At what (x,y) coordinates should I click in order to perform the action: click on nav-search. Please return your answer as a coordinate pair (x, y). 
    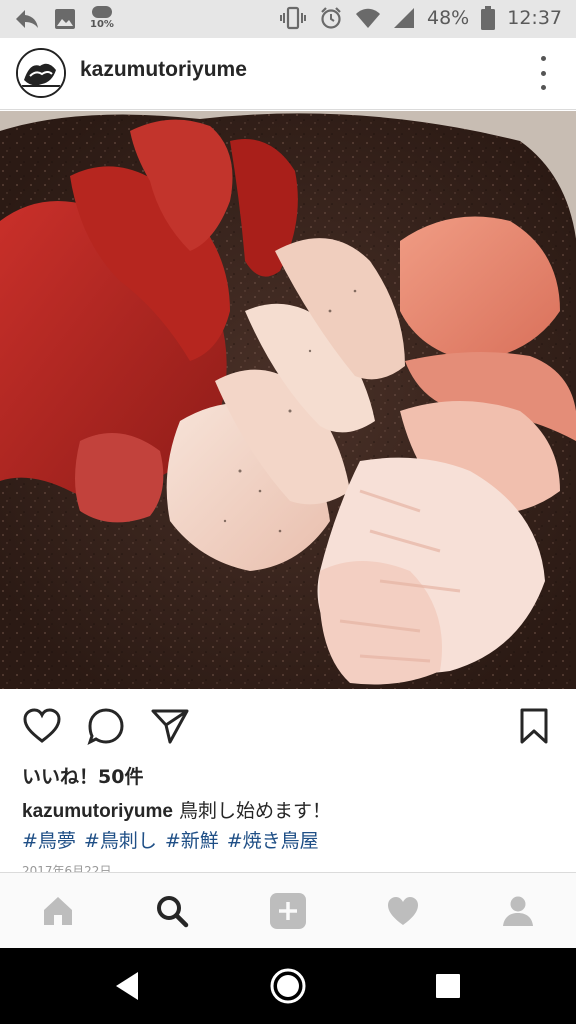
    Looking at the image, I should click on (172, 911).